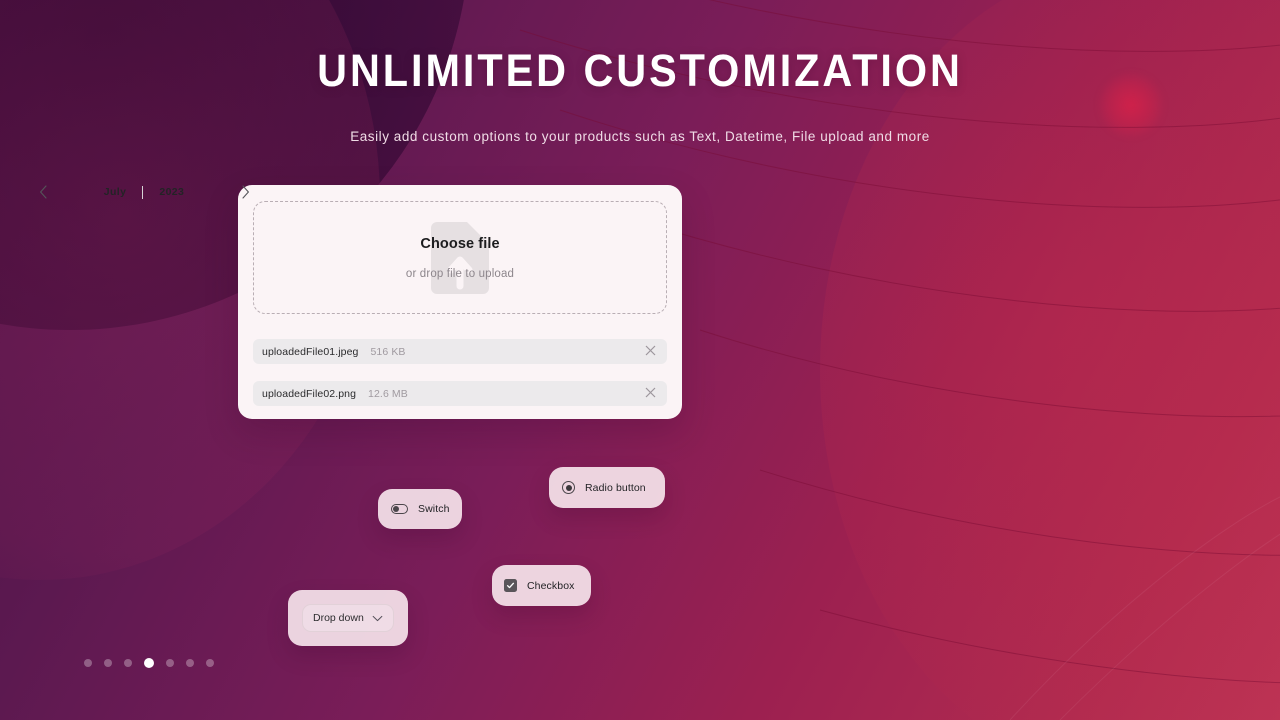 Image resolution: width=1280 pixels, height=720 pixels. What do you see at coordinates (399, 509) in the screenshot?
I see `toggle-switch-icon` at bounding box center [399, 509].